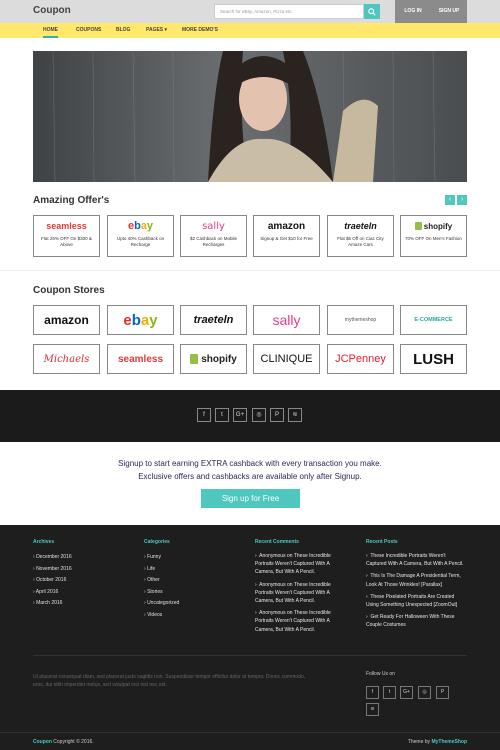 The image size is (500, 750). I want to click on chevron-down-icon: ▾, so click(166, 30).